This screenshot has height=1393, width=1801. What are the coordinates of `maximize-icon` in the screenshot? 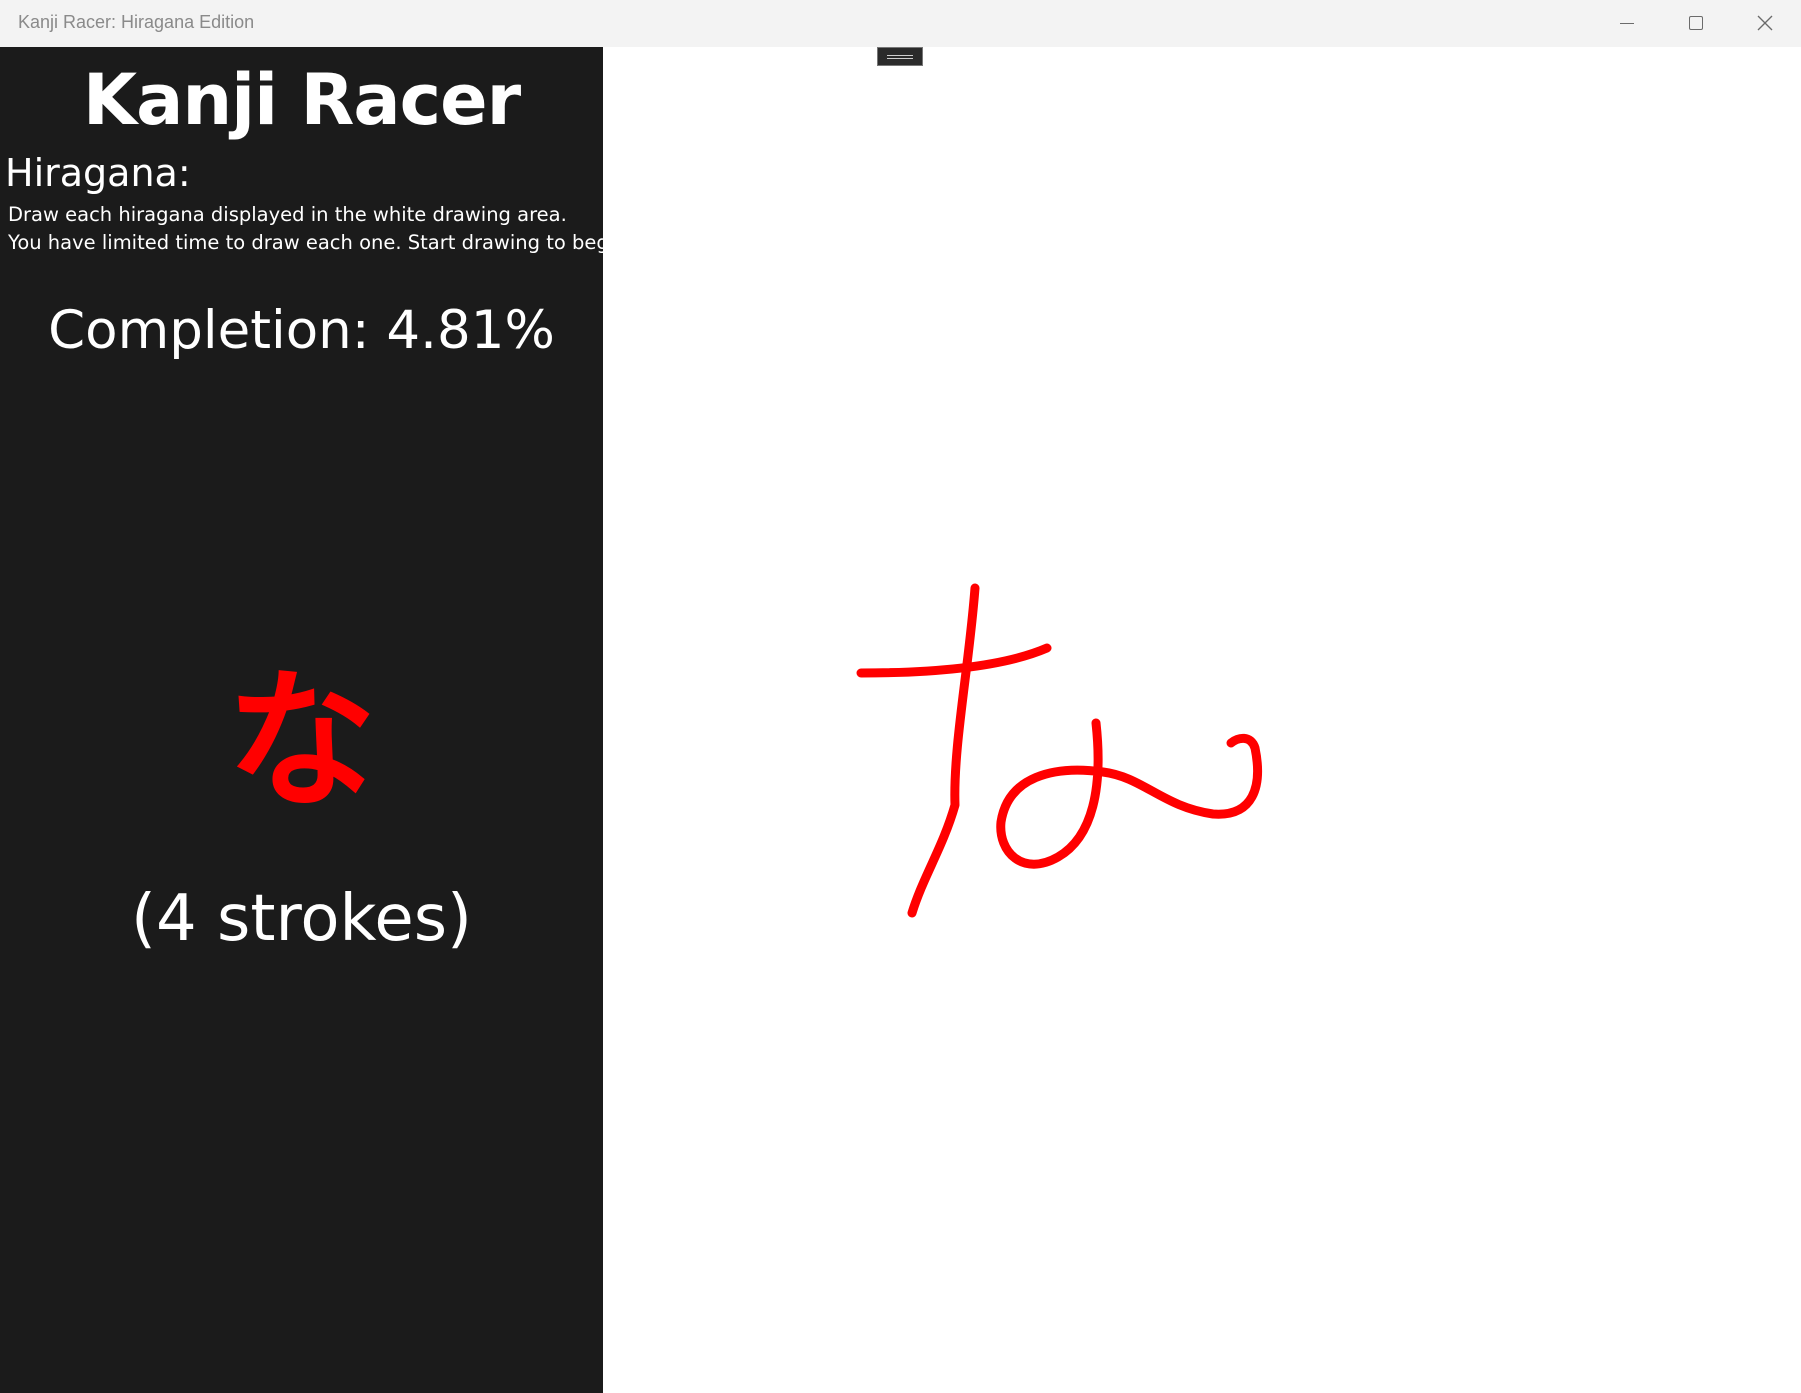 It's located at (1696, 23).